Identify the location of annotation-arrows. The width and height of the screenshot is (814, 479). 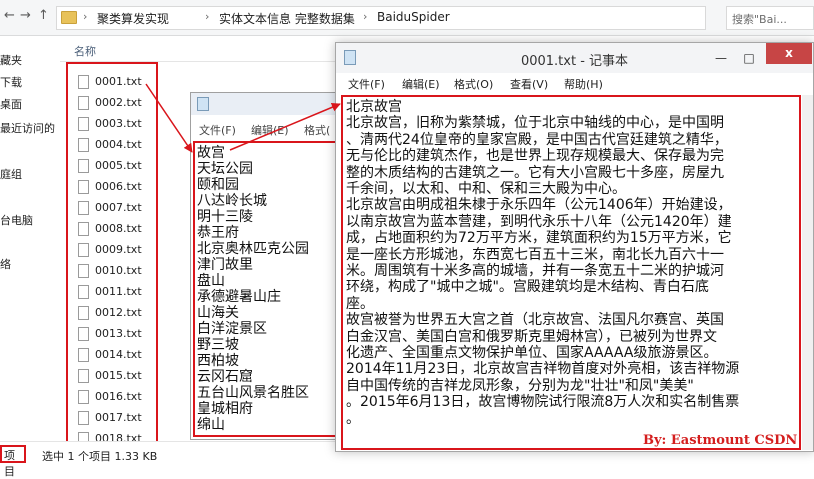
(243, 118).